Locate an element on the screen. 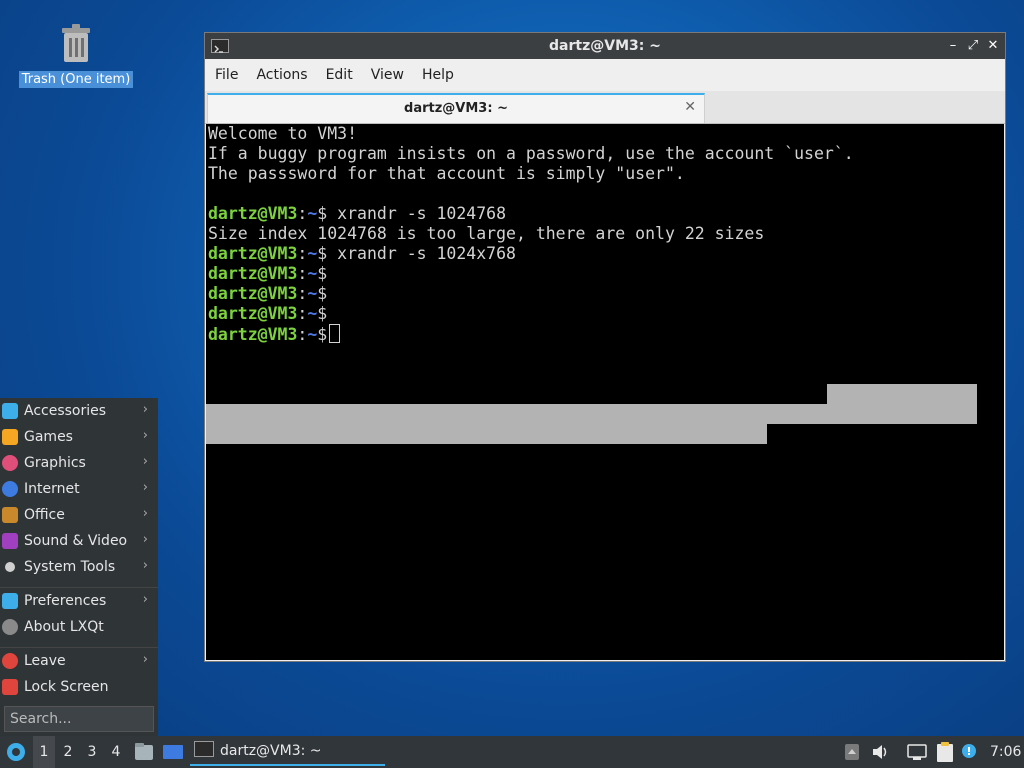 This screenshot has width=1024, height=768. menu-item-preferences: Preferences › is located at coordinates (79, 601).